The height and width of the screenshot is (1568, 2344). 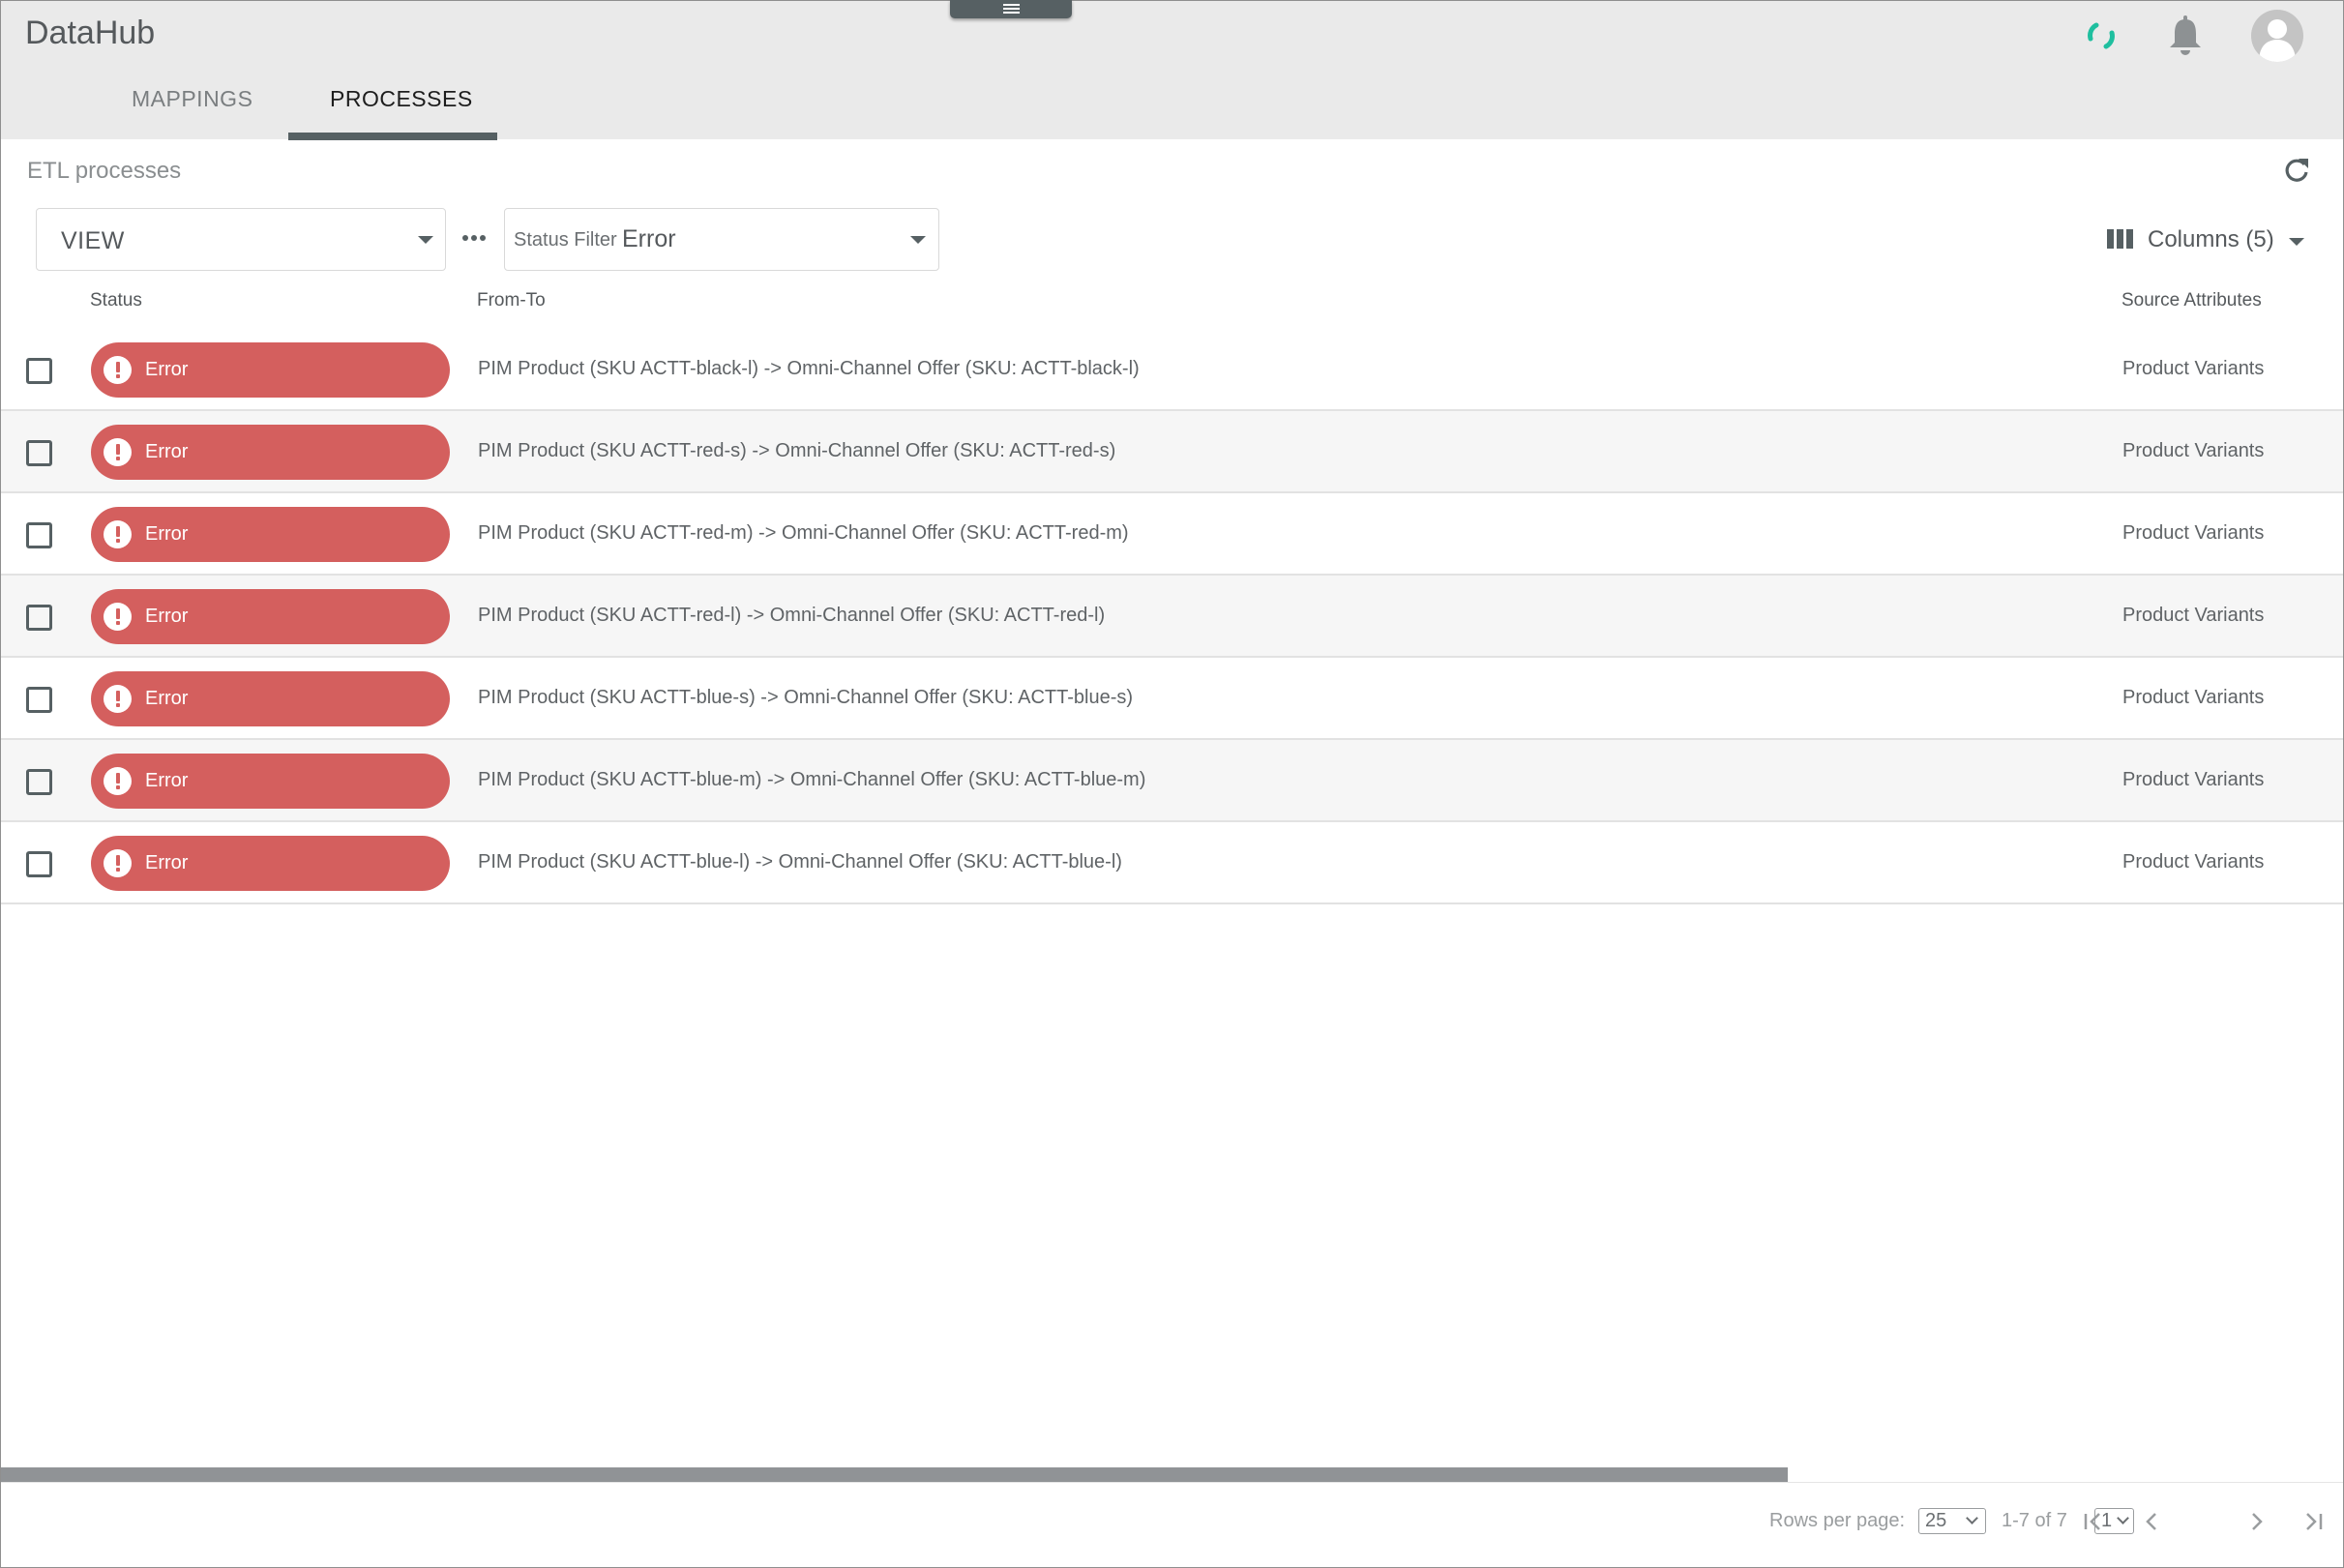 I want to click on columns-icon, so click(x=2120, y=239).